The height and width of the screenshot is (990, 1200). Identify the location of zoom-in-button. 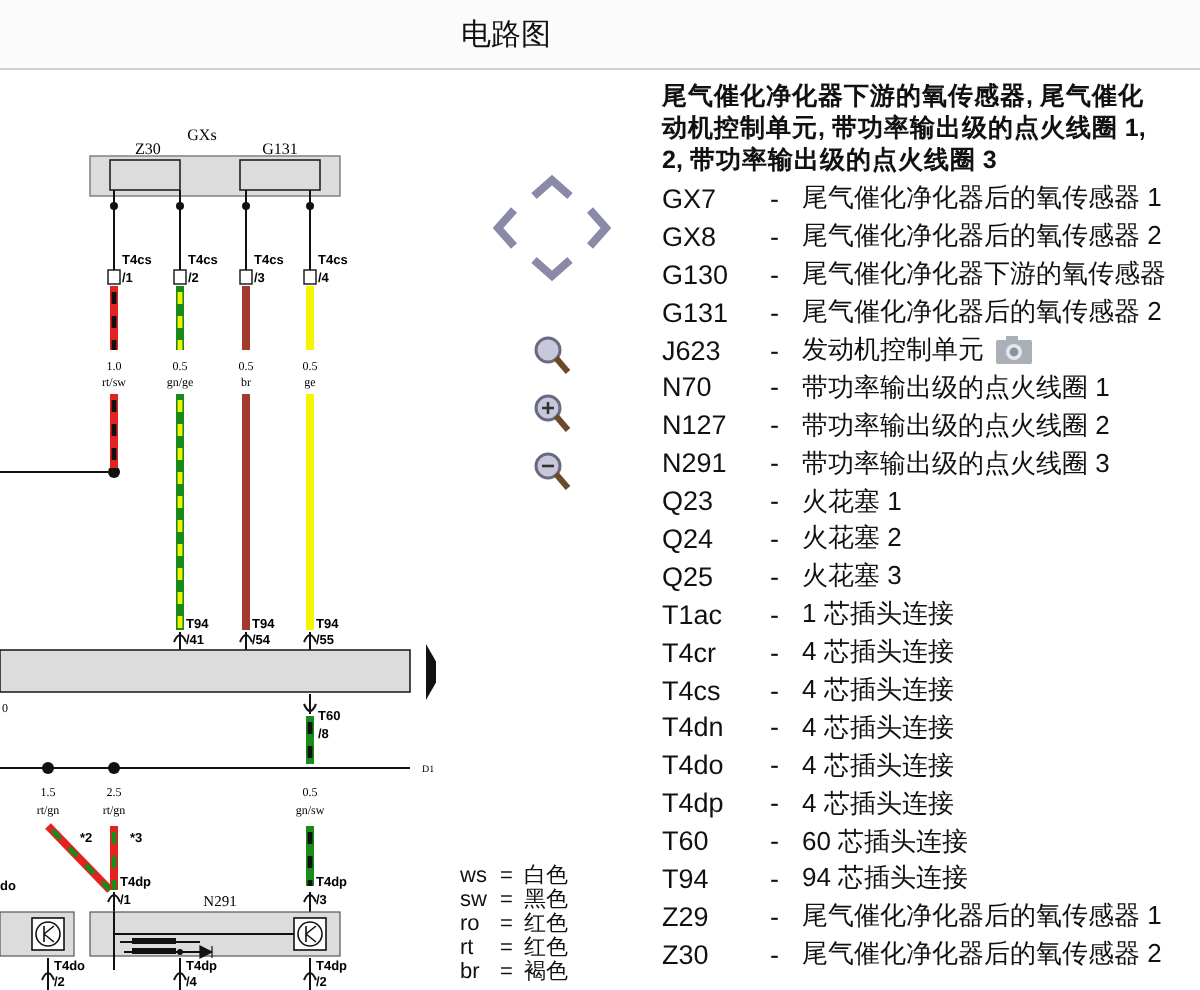
(552, 414).